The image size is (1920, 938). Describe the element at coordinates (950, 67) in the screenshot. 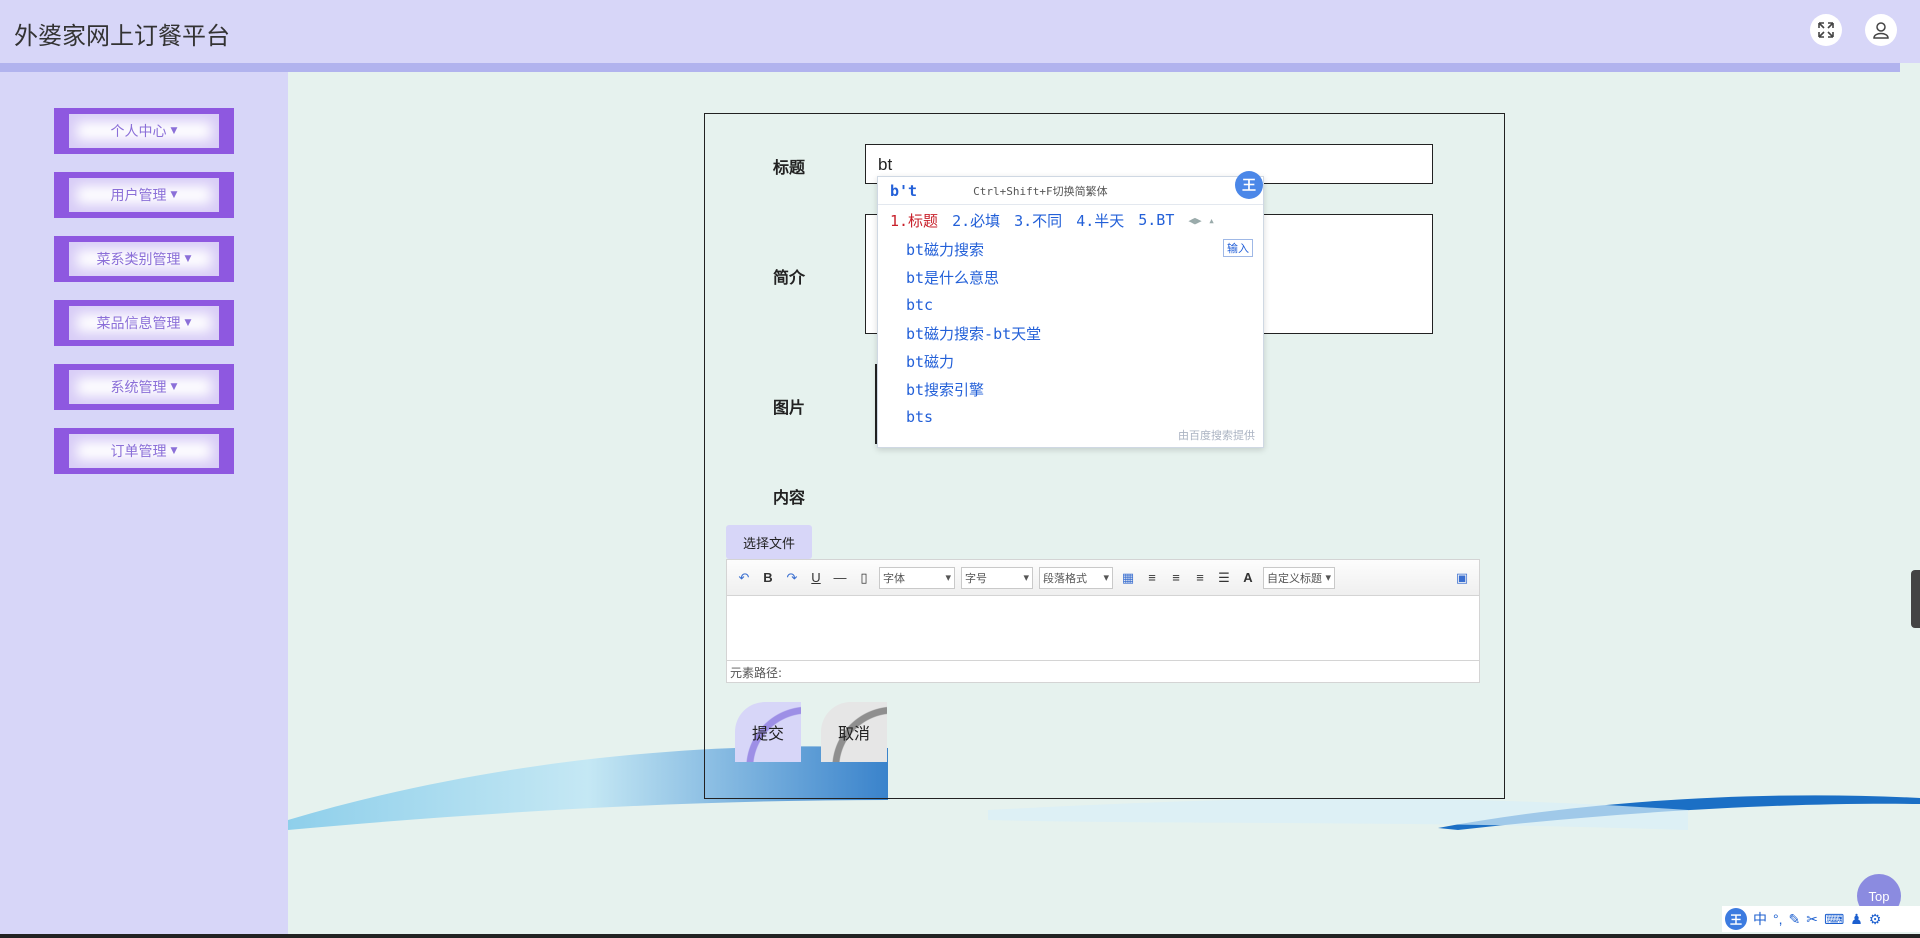

I see `header-accent-bar` at that location.